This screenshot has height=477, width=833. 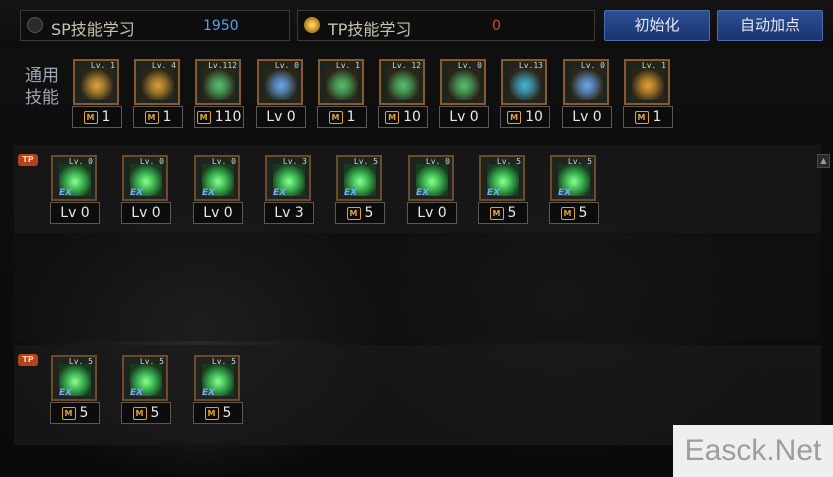 What do you see at coordinates (770, 25) in the screenshot?
I see `auto-assign-button: 自动加点` at bounding box center [770, 25].